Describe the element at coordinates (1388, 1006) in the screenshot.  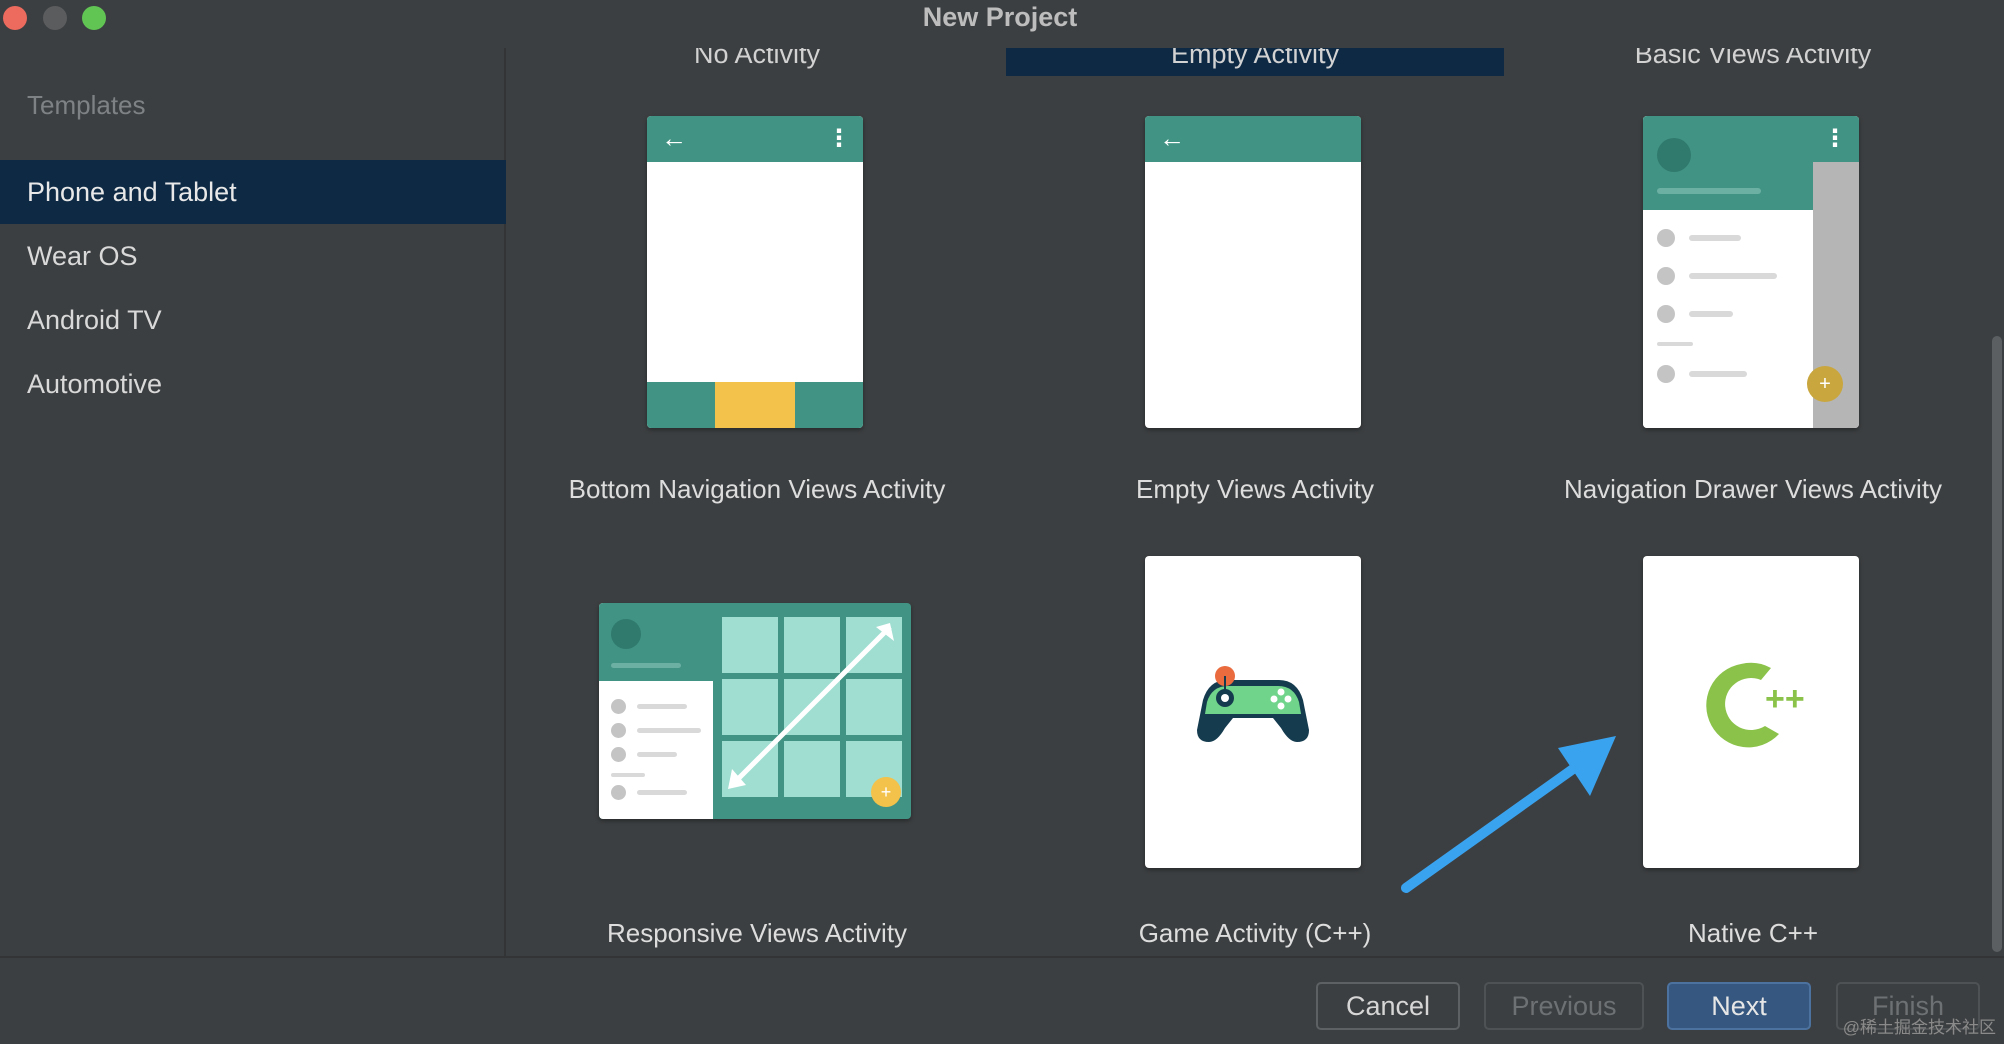
I see `cancel-button: Cancel` at that location.